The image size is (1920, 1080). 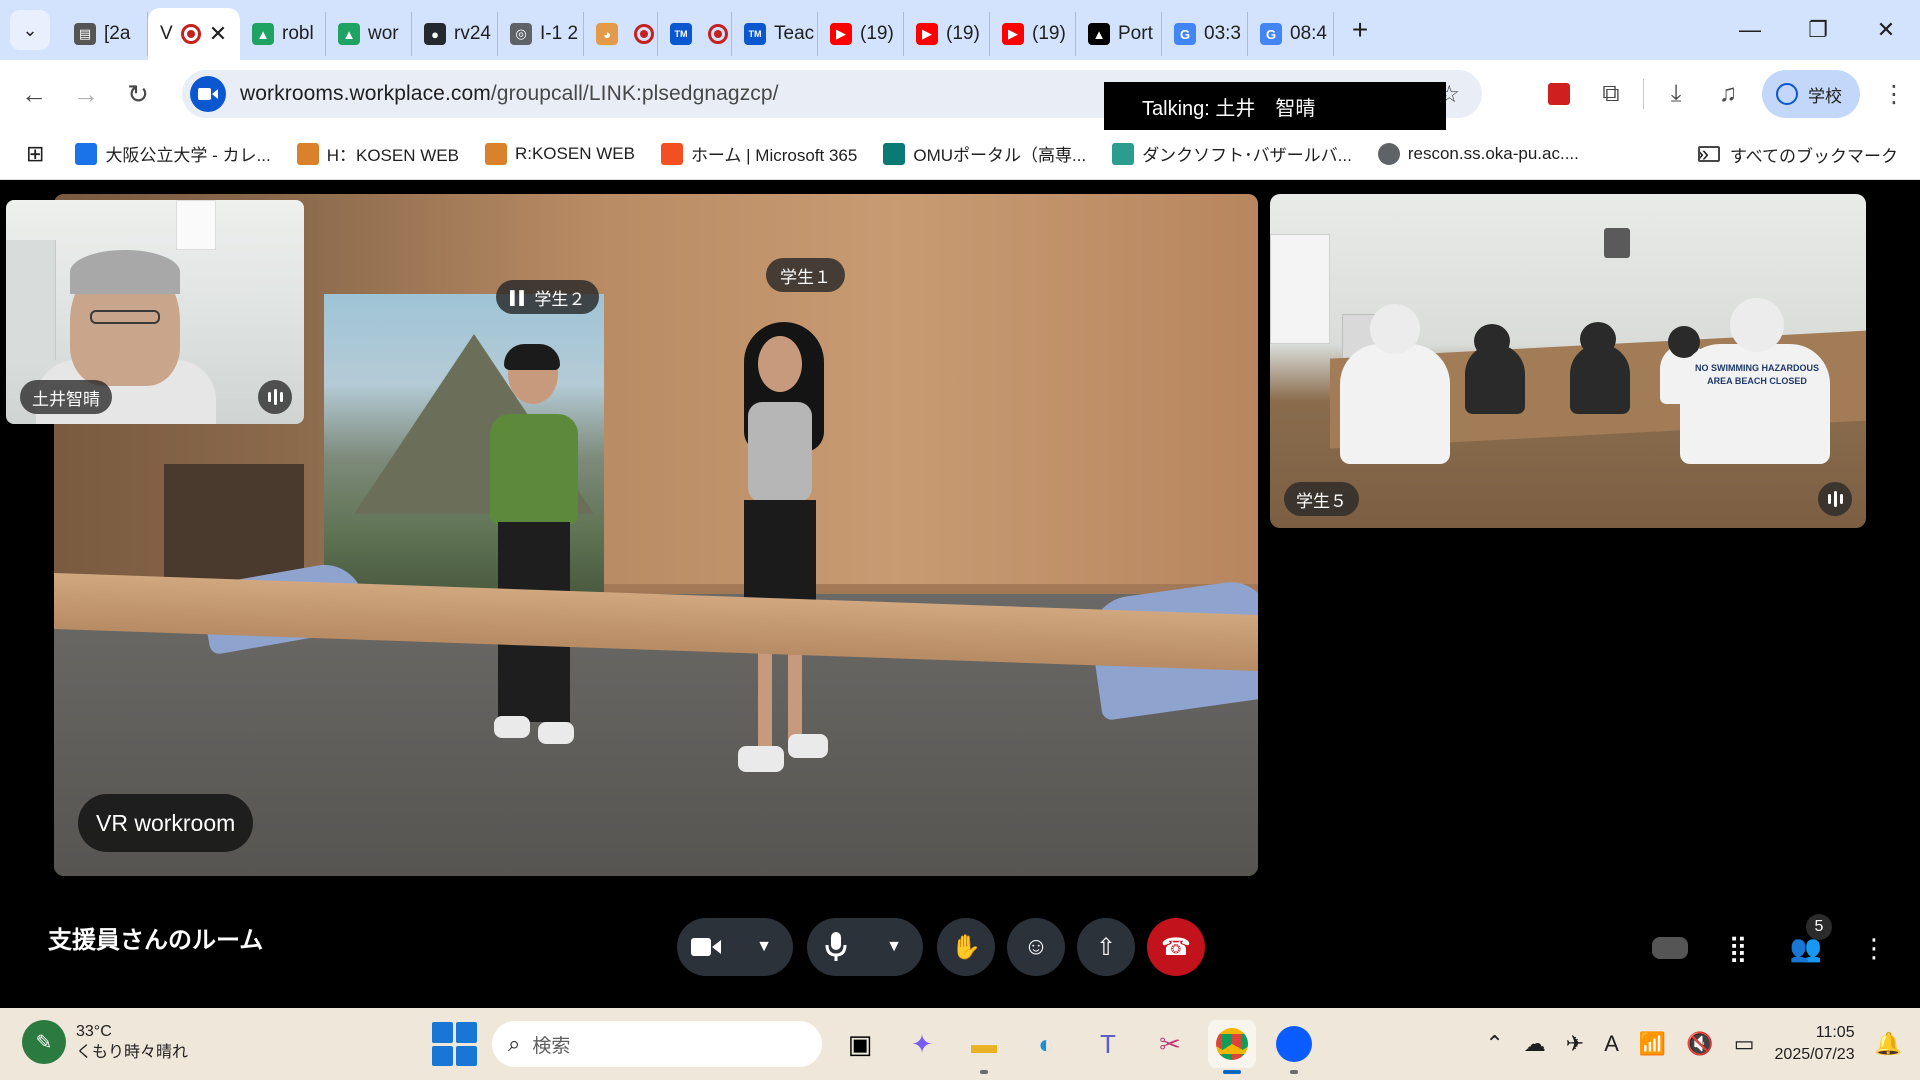 I want to click on zoom-icon, so click(x=1294, y=1047).